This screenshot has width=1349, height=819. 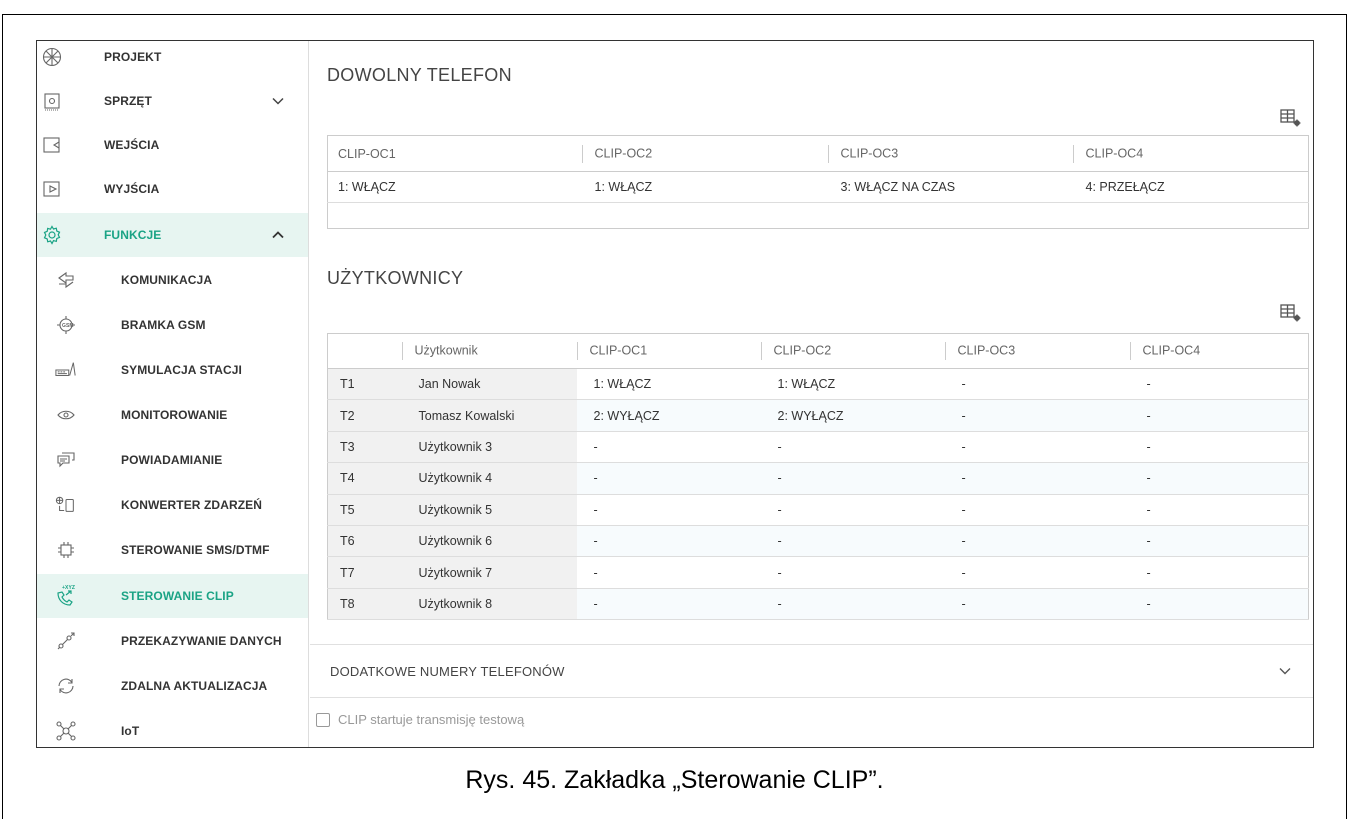 I want to click on converter-icon, so click(x=66, y=505).